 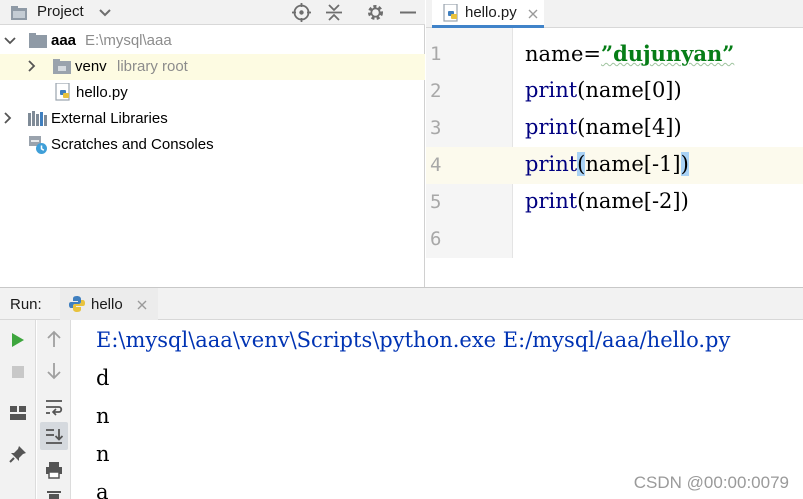 What do you see at coordinates (54, 339) in the screenshot?
I see `arrow-up-icon` at bounding box center [54, 339].